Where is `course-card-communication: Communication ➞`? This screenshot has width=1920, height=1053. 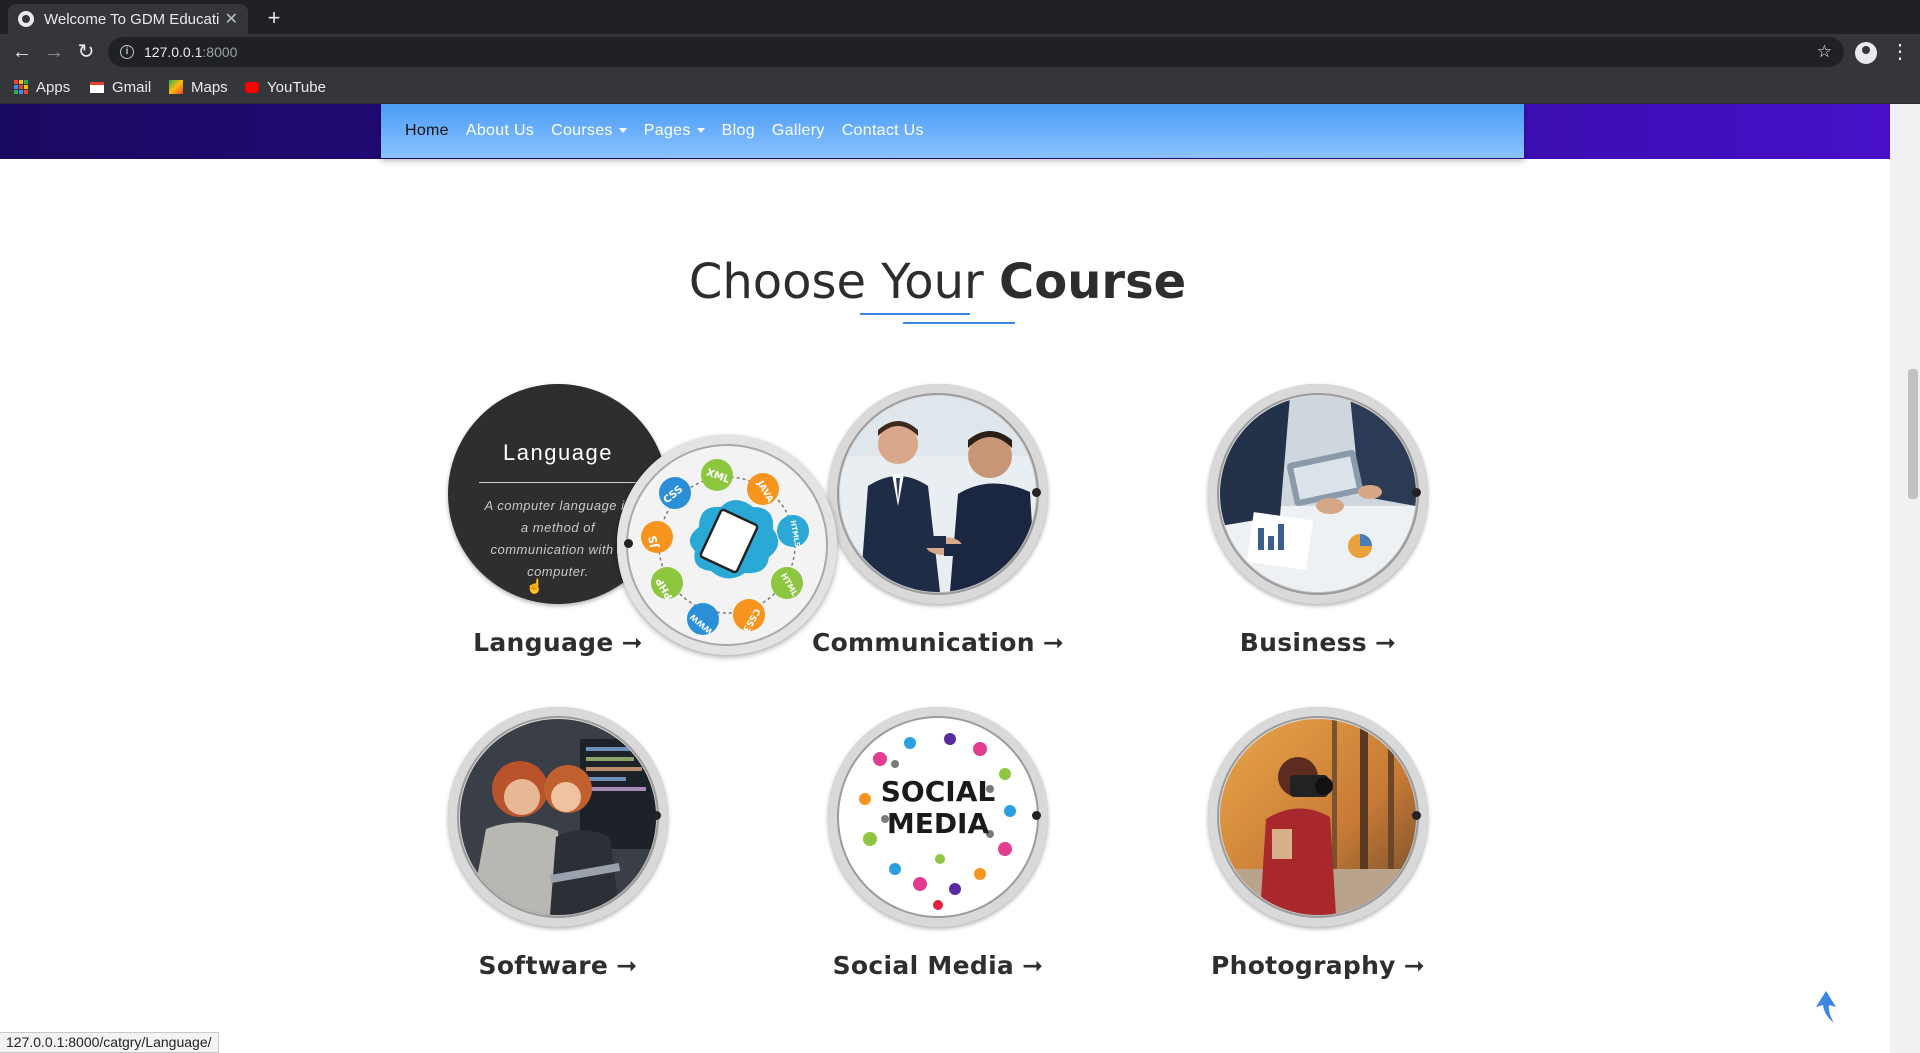
course-card-communication: Communication ➞ is located at coordinates (938, 520).